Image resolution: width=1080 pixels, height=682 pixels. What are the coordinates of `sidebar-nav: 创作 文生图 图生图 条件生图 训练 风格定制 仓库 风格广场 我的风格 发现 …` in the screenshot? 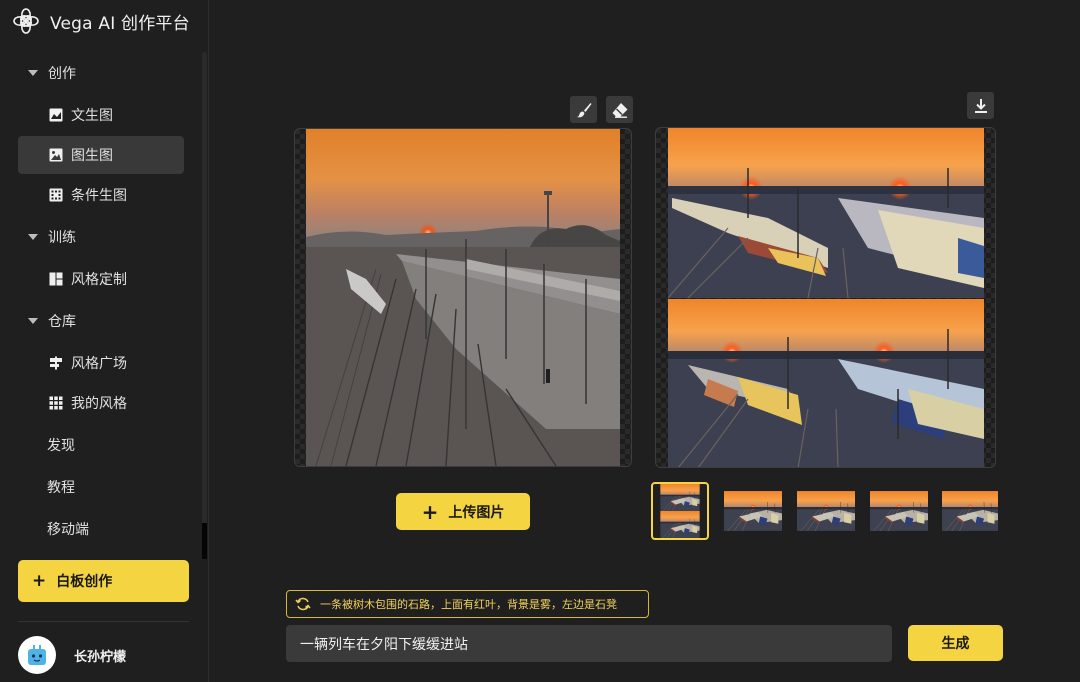 It's located at (101, 301).